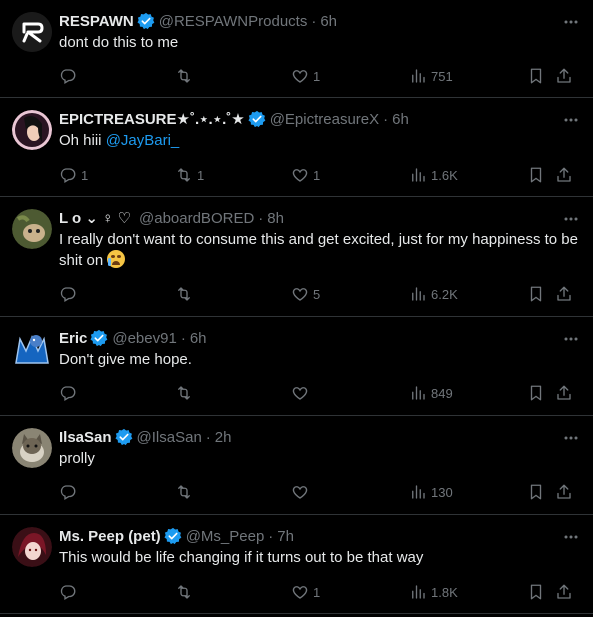  I want to click on handle: @RESPAWNProducts, so click(233, 21).